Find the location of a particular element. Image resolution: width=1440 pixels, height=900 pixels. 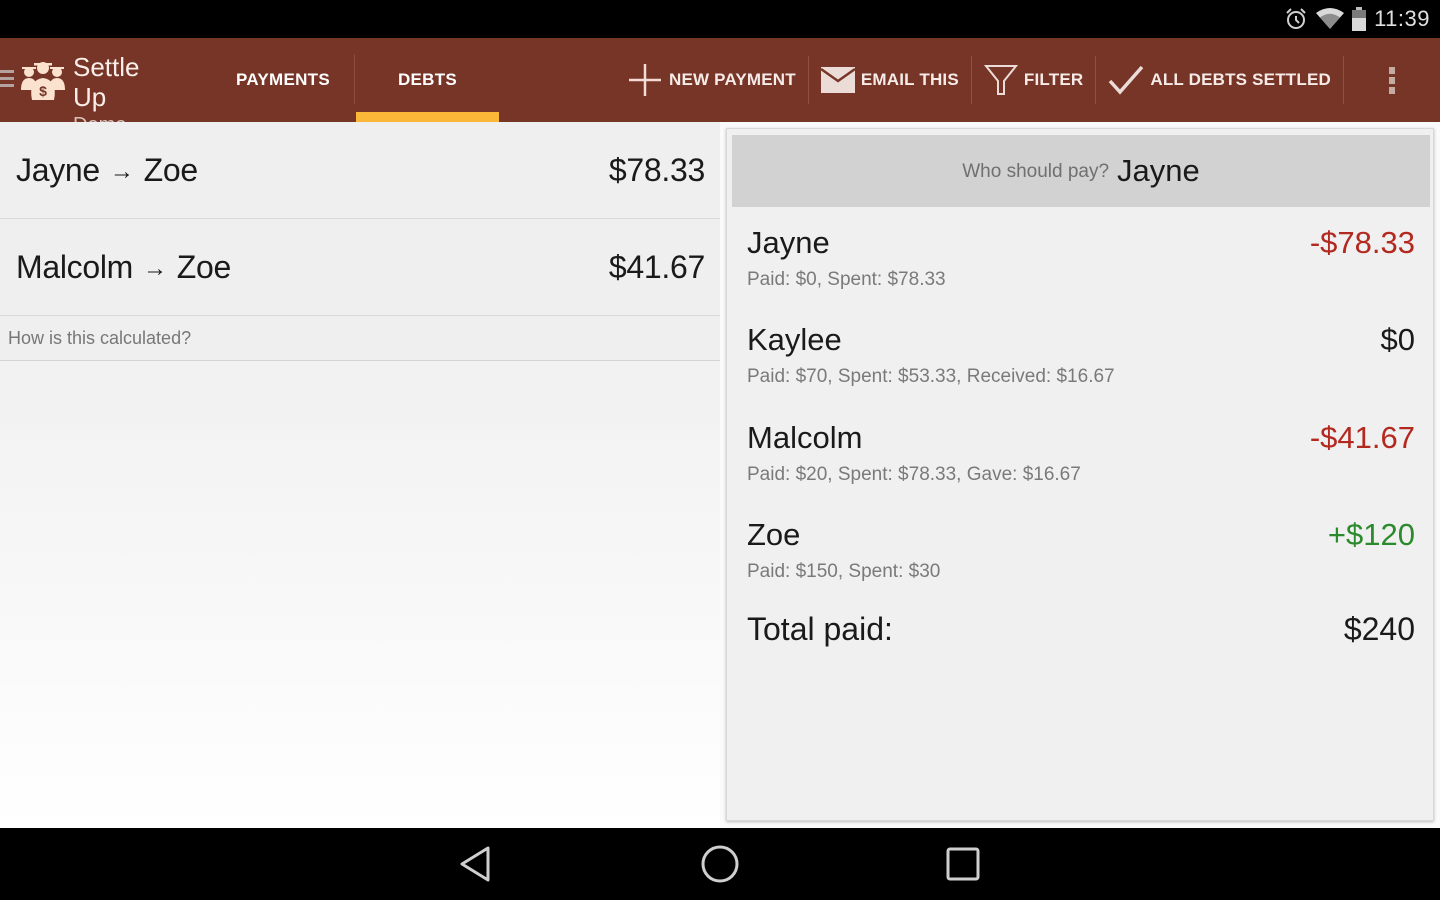

back-button is located at coordinates (476, 864).